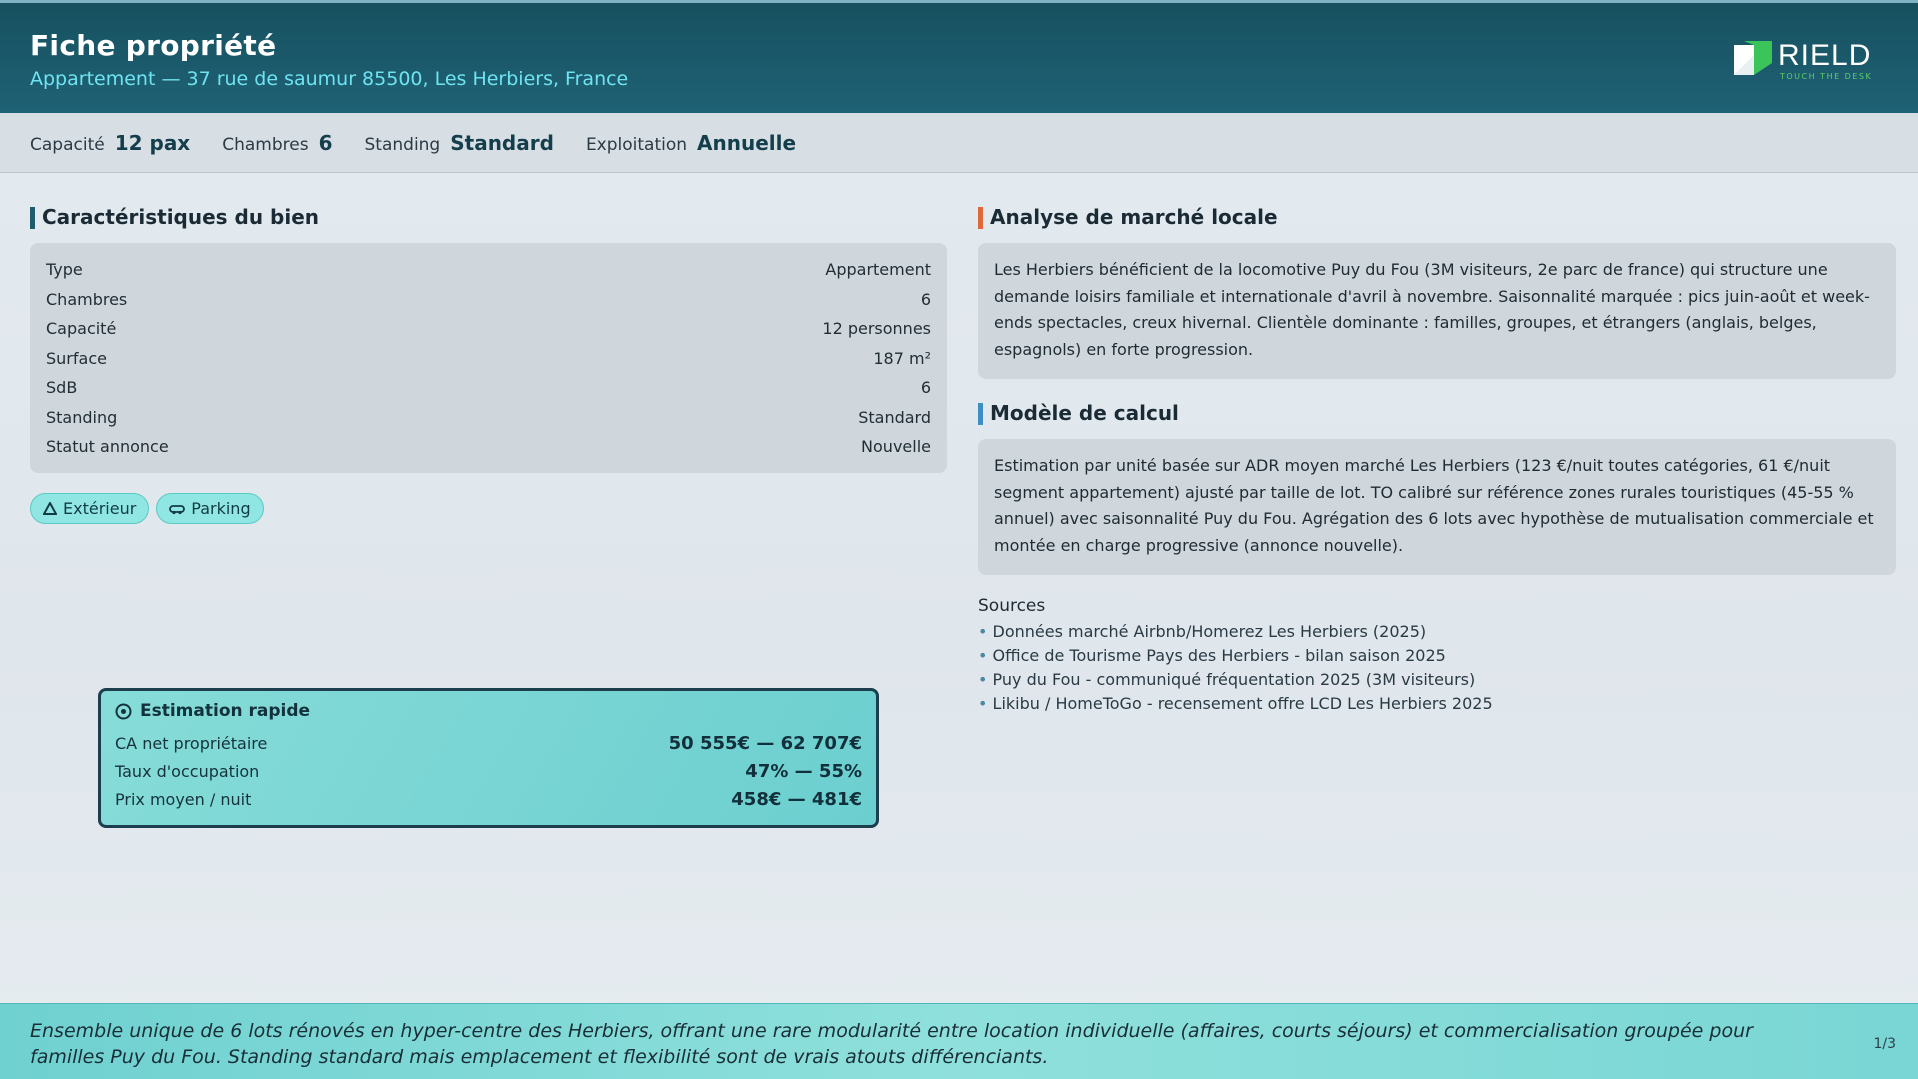 The image size is (1918, 1079). Describe the element at coordinates (1884, 1044) in the screenshot. I see `page-indicator: 1/3` at that location.